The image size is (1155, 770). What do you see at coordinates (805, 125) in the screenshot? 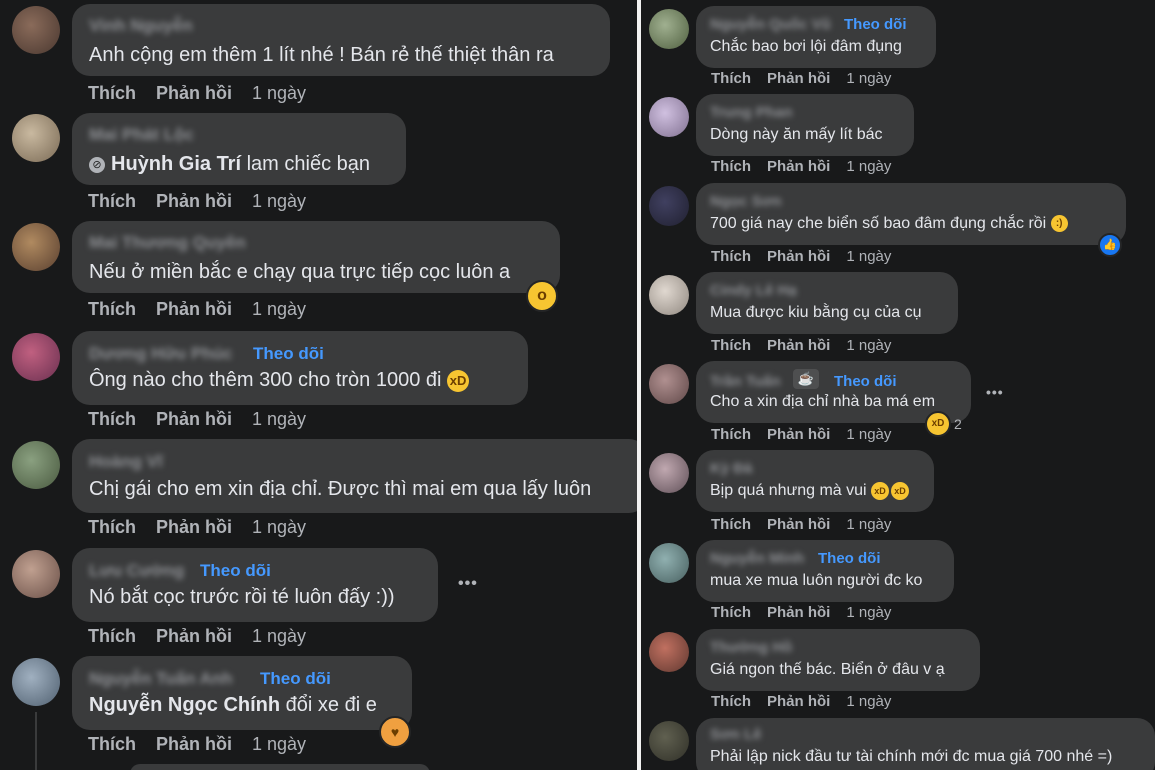
I see `comment-bubble: Trung Phan Dòng này ăn mấy lít bác` at bounding box center [805, 125].